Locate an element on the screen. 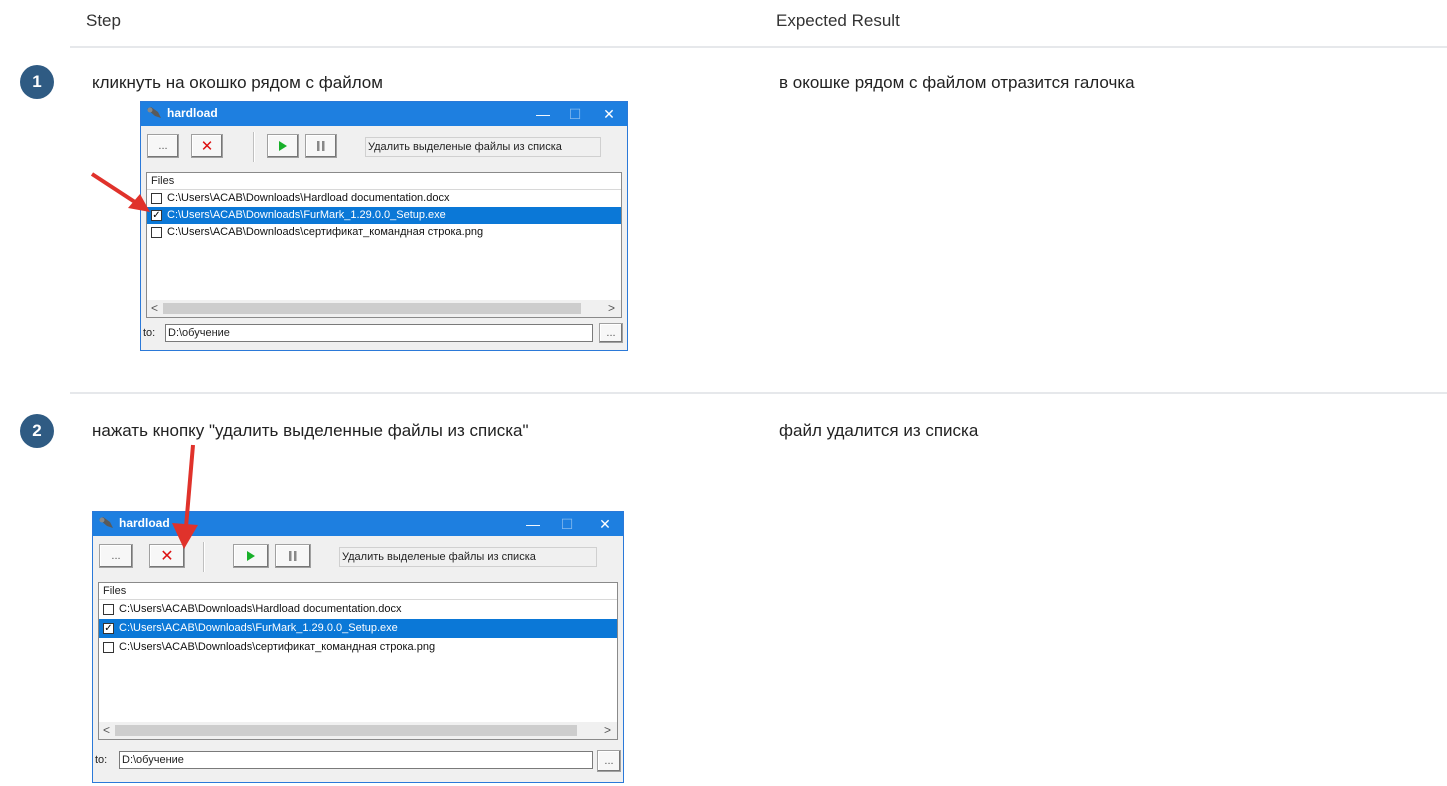 This screenshot has height=786, width=1447. step-number-badge: 1 is located at coordinates (37, 82).